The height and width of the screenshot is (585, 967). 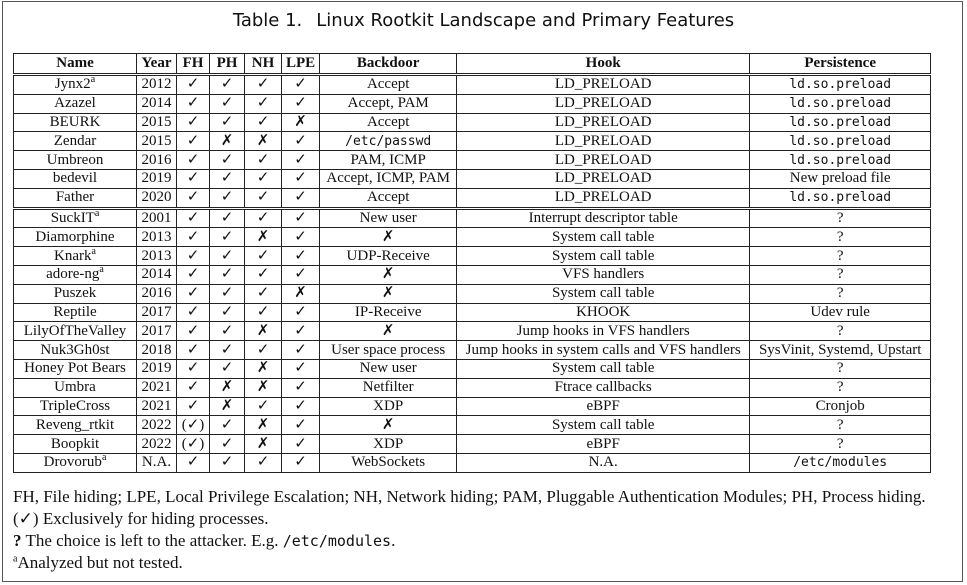 I want to click on cell-name: Reveng_rtkit, so click(x=75, y=425).